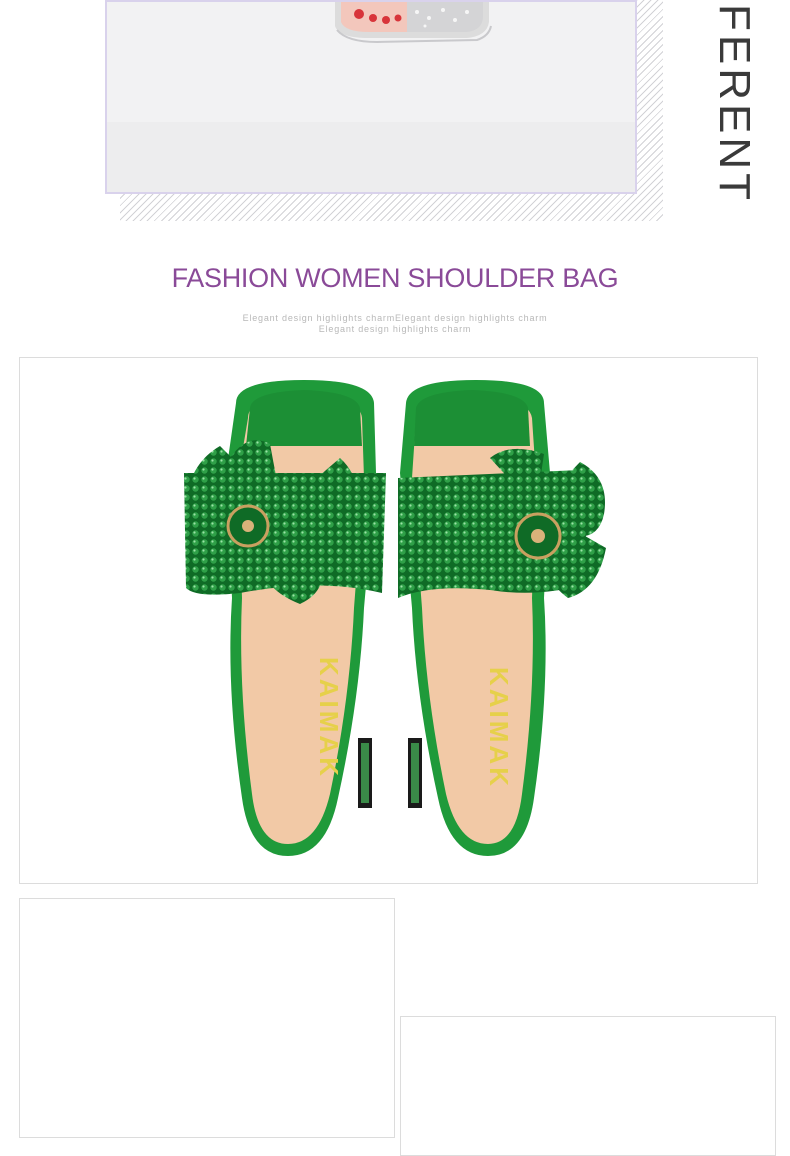 This screenshot has height=1156, width=790. I want to click on vertical-accent-word: FERENT, so click(734, 104).